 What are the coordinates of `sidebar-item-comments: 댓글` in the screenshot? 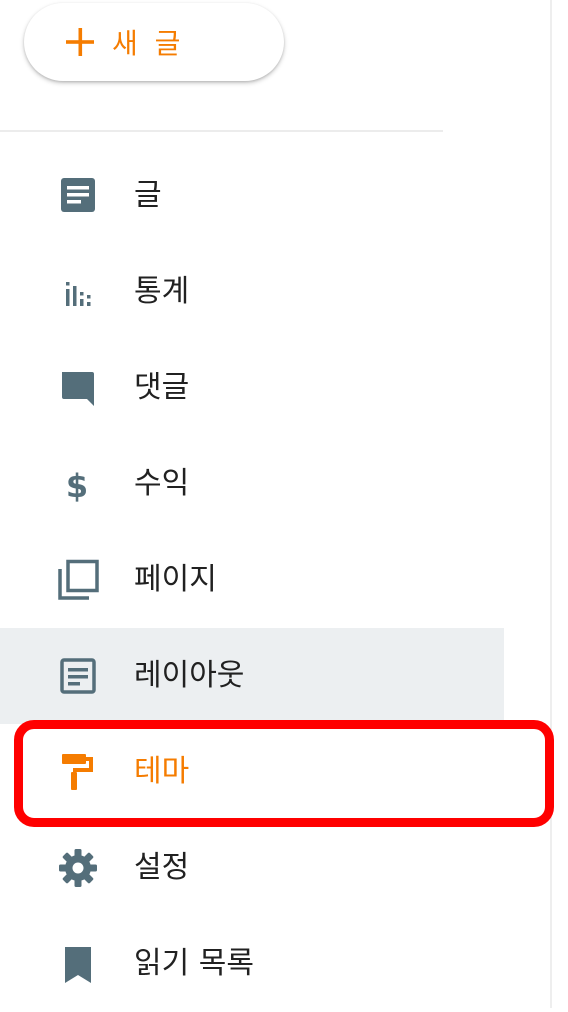 It's located at (252, 388).